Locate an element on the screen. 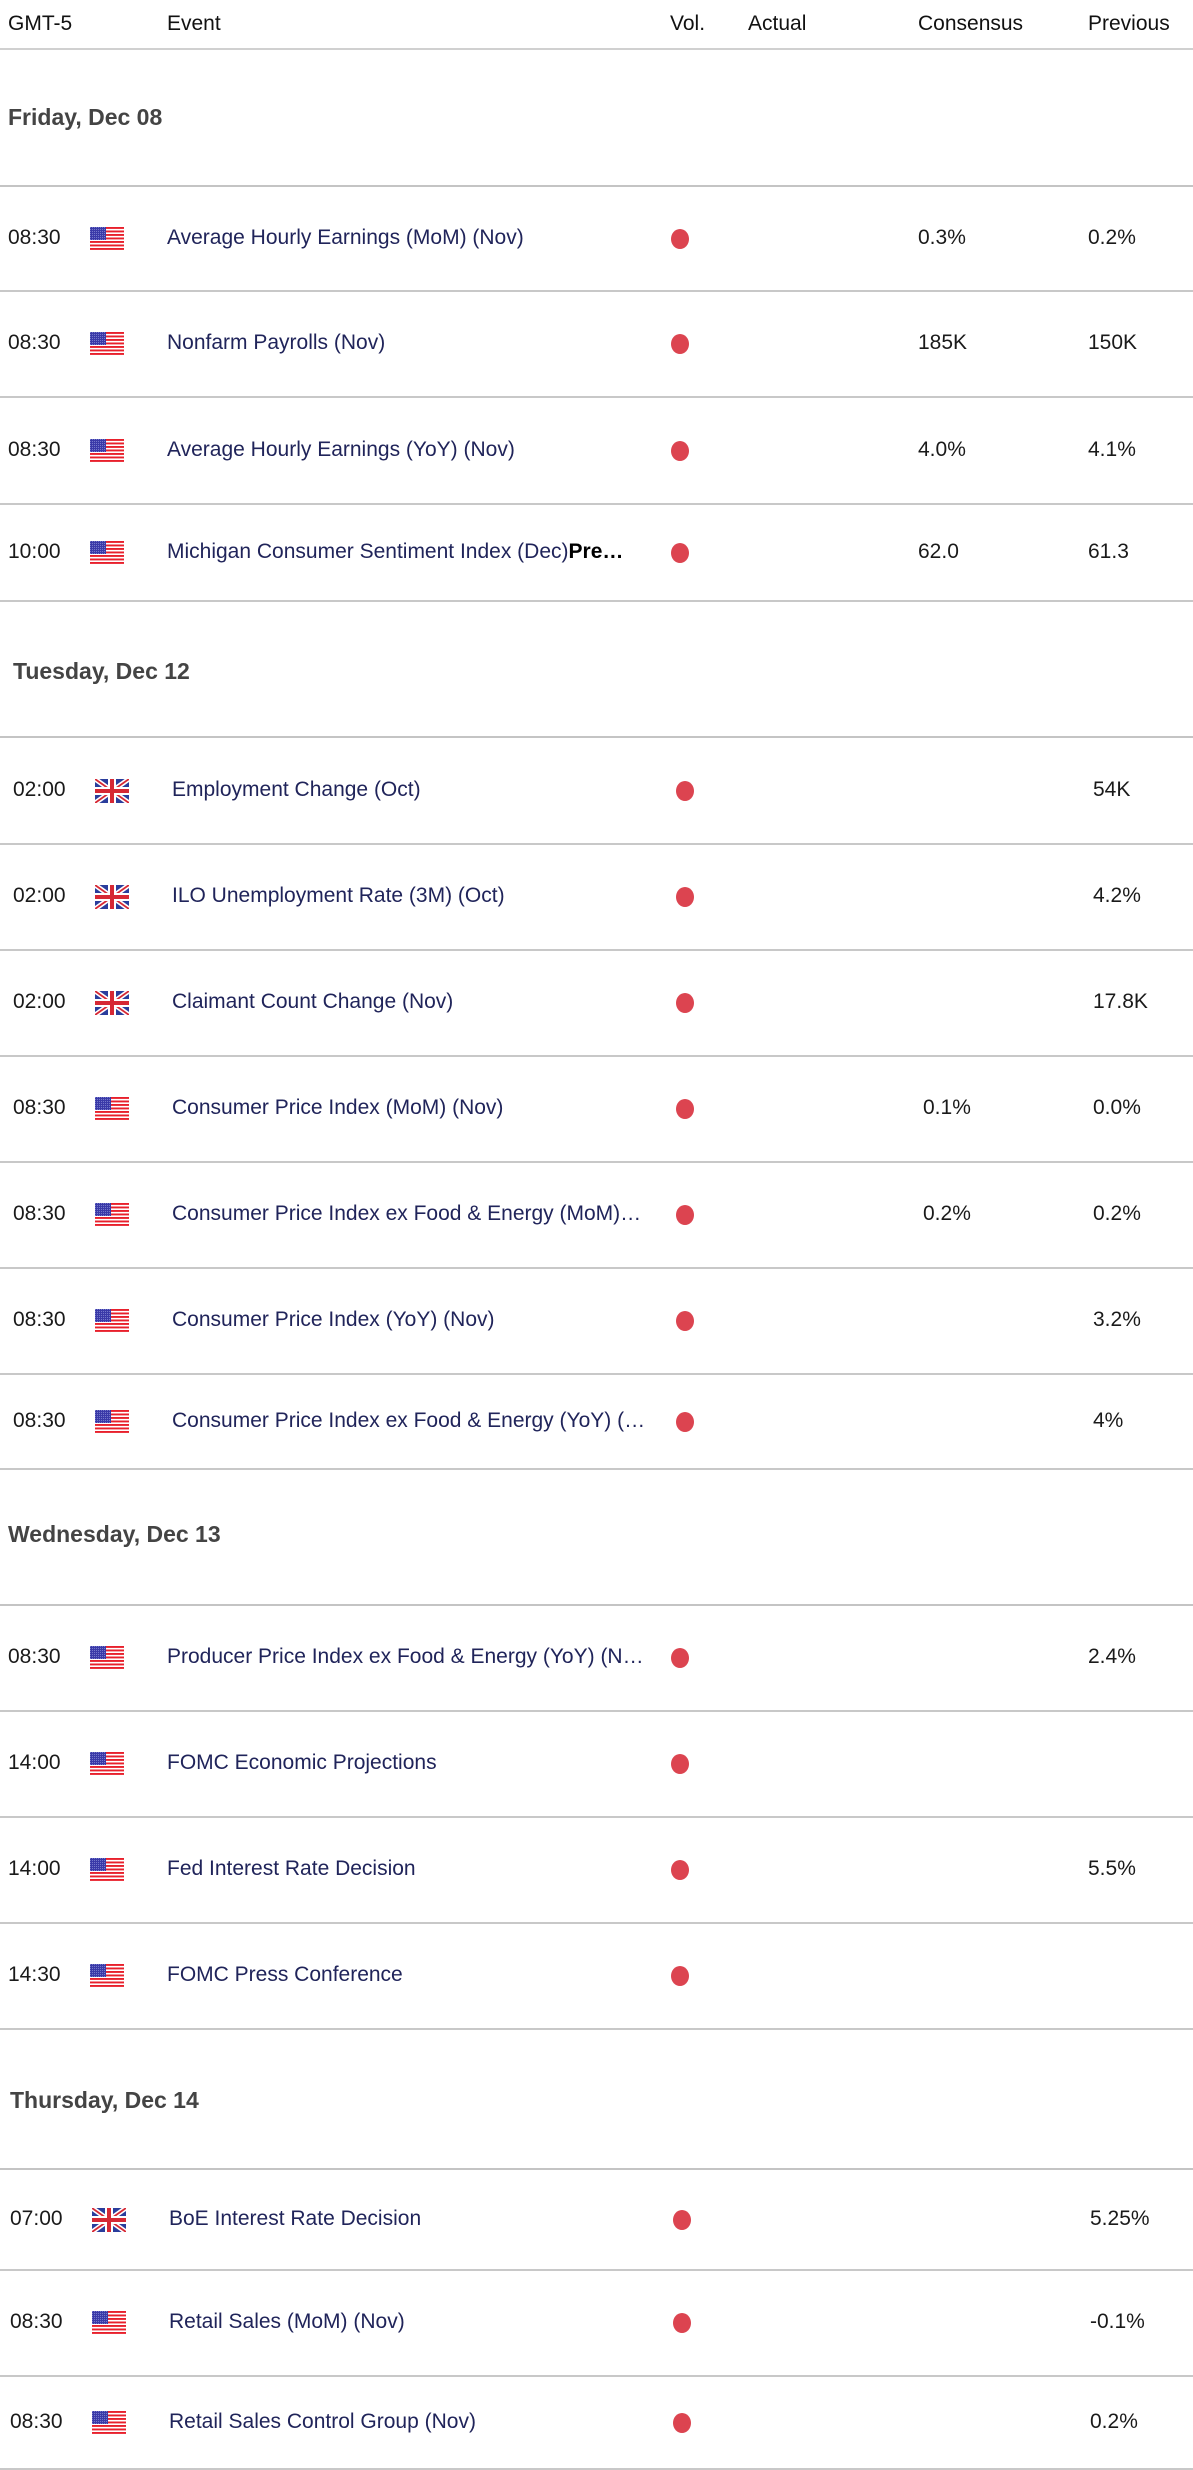 This screenshot has height=2470, width=1193. previous-value: 3.2% is located at coordinates (1117, 1319).